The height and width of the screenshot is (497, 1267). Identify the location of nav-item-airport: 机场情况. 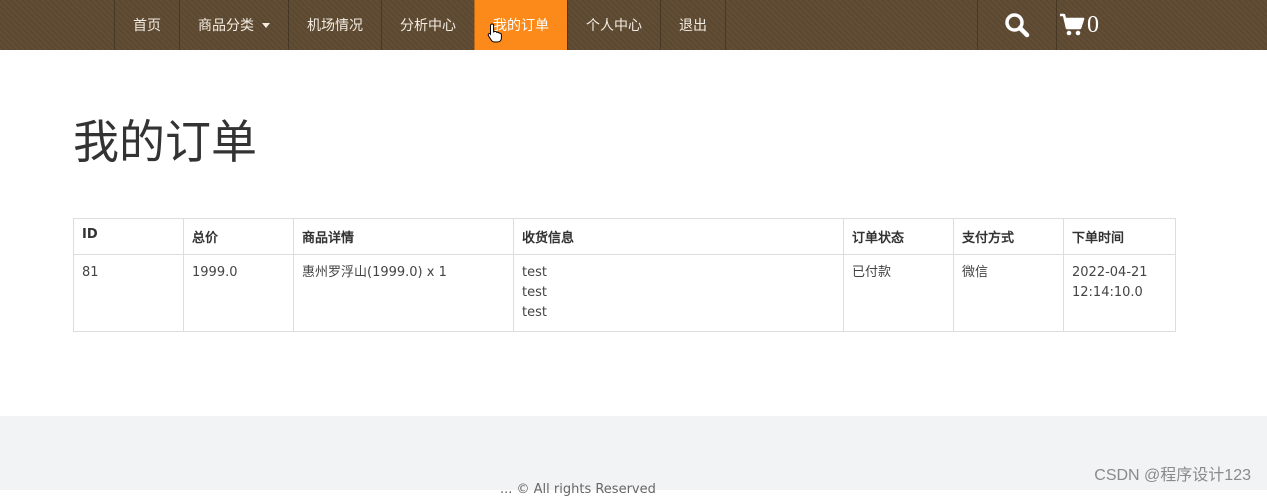
(334, 25).